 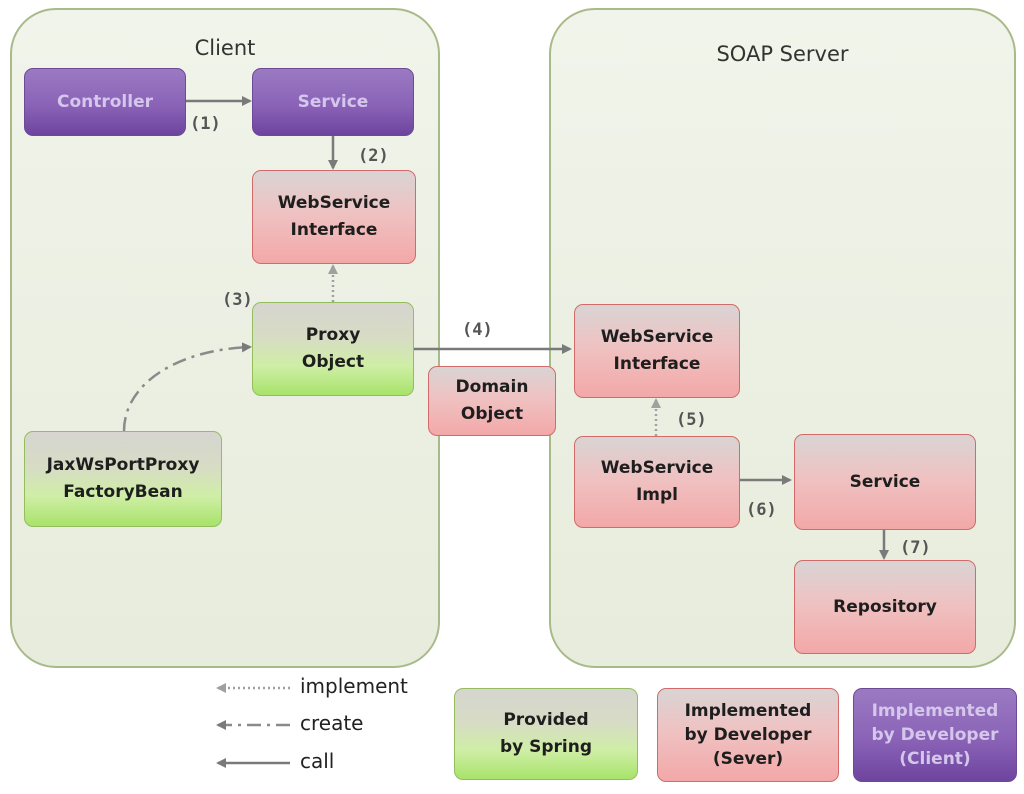 I want to click on step-label-4: (4), so click(x=477, y=330).